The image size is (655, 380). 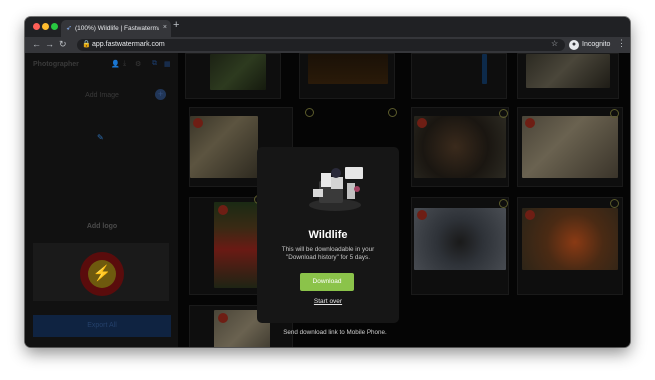 What do you see at coordinates (45, 26) in the screenshot?
I see `minimize-window-button` at bounding box center [45, 26].